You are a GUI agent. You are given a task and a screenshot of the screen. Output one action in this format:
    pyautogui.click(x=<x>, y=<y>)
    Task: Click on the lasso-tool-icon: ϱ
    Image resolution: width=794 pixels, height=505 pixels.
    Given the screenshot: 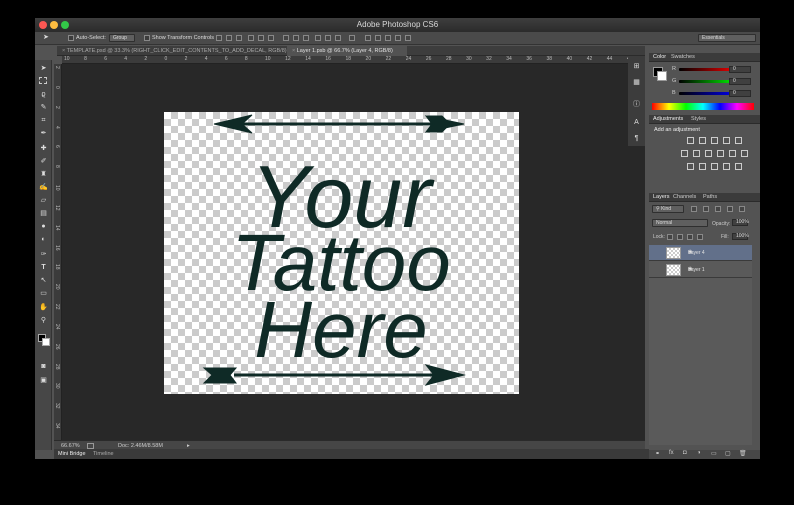 What is the action you would take?
    pyautogui.click(x=43, y=94)
    